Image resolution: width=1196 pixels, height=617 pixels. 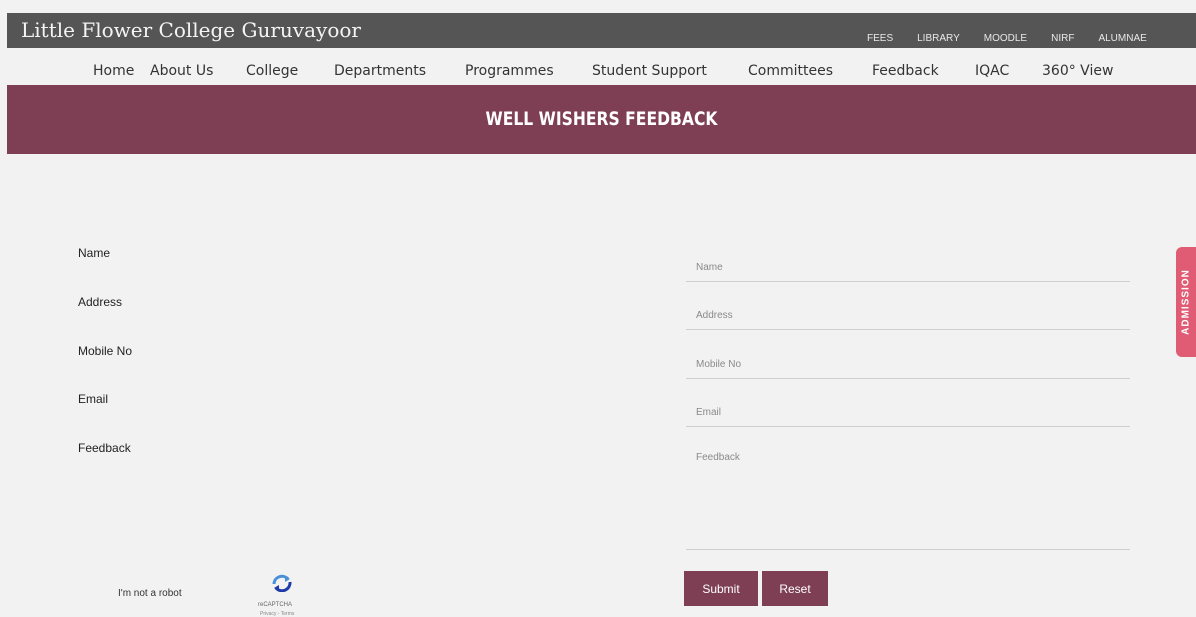 What do you see at coordinates (905, 71) in the screenshot?
I see `nav-item-feedback: Feedback` at bounding box center [905, 71].